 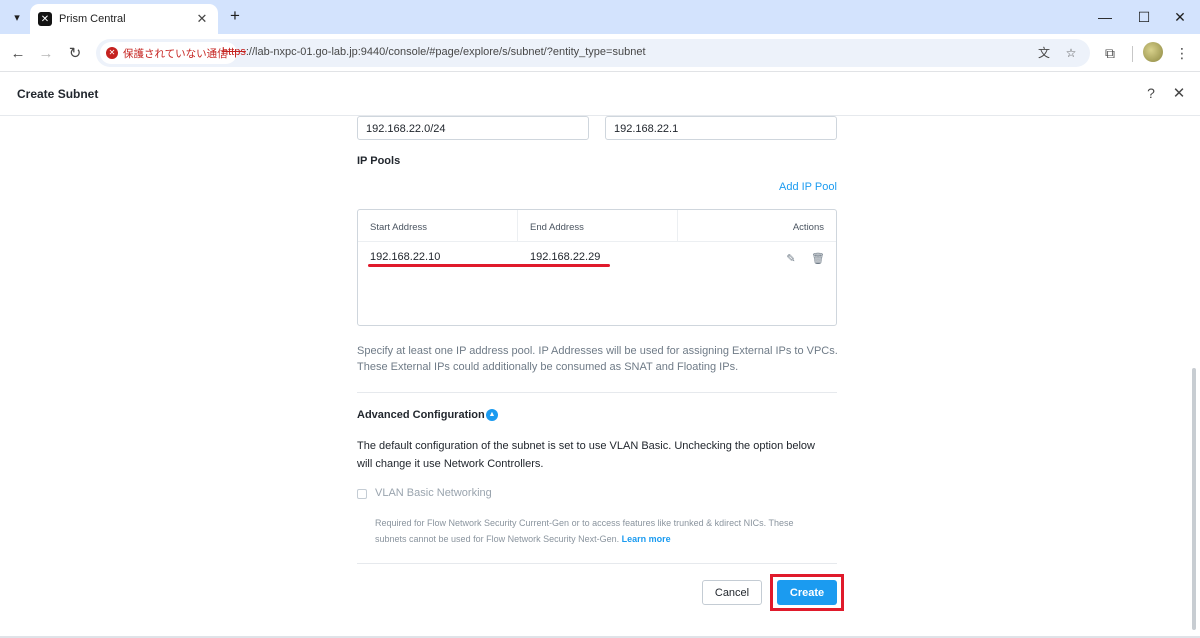 I want to click on footer-divider, so click(x=597, y=563).